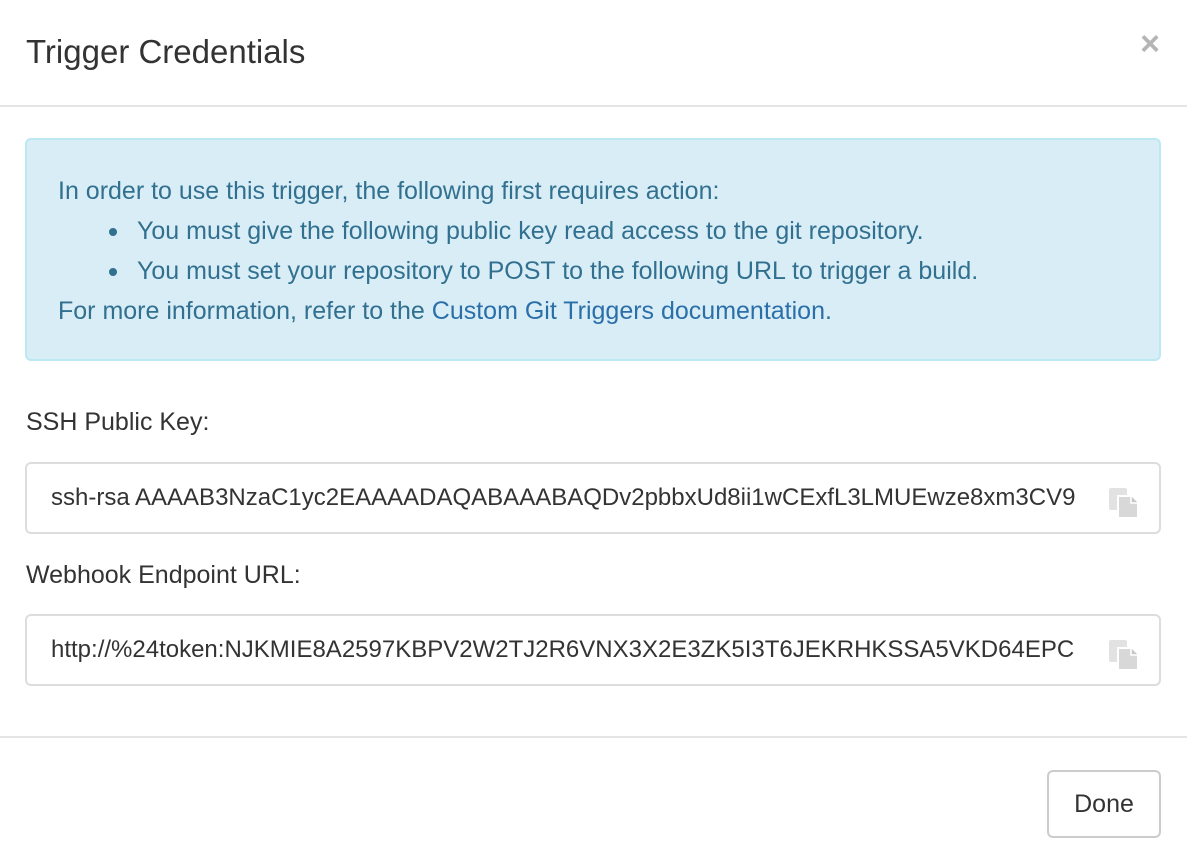  I want to click on ssh-public-key-input, so click(574, 498).